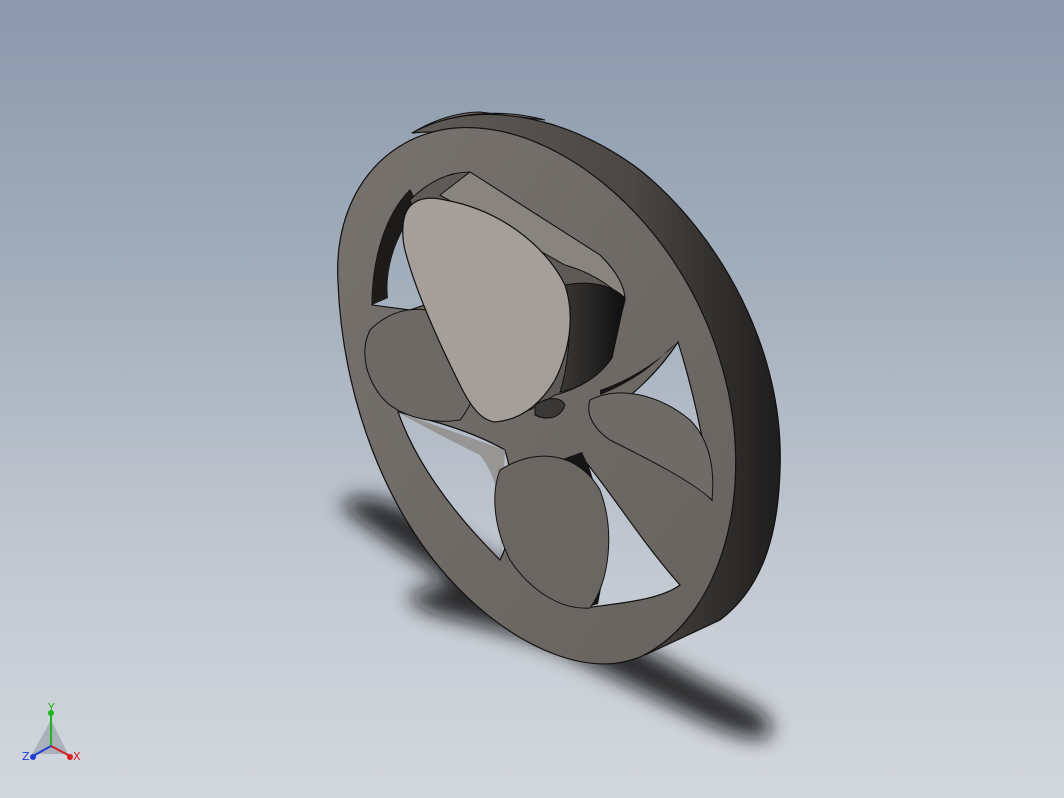 The height and width of the screenshot is (798, 1064). I want to click on x-axis-label: X, so click(77, 756).